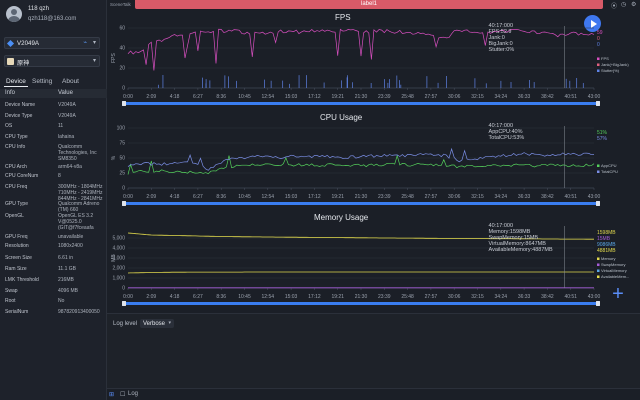 Image resolution: width=640 pixels, height=400 pixels. I want to click on info-key: LMK Threshold, so click(22, 280).